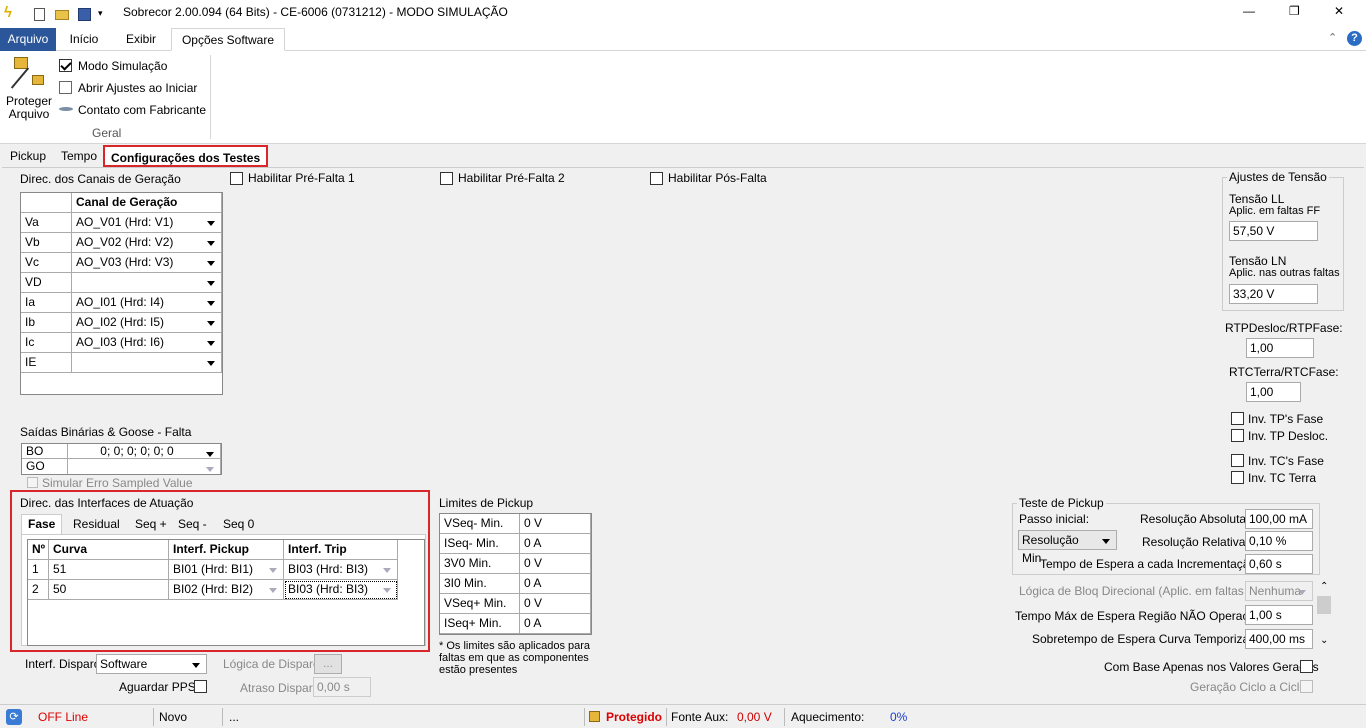 The image size is (1366, 728). I want to click on tab-seq-pos: Seq +, so click(151, 525).